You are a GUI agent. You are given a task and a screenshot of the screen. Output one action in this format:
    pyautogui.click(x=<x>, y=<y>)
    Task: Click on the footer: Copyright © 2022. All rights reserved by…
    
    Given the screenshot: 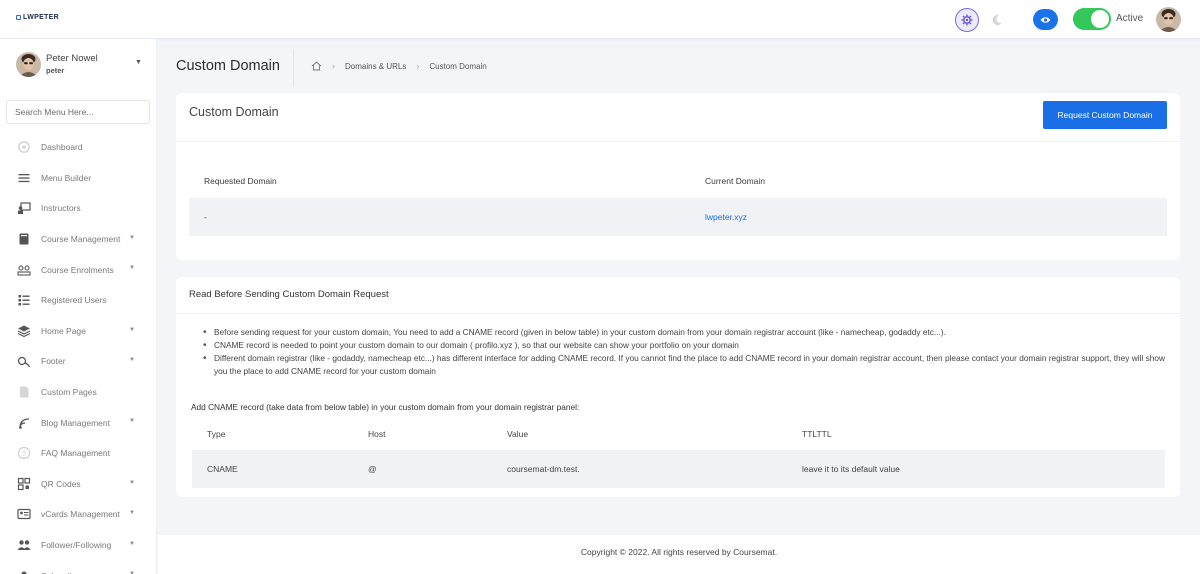 What is the action you would take?
    pyautogui.click(x=679, y=554)
    